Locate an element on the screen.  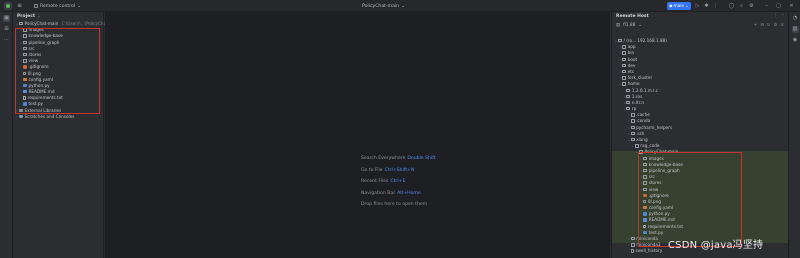
right-tool-stripe: ◔ ▥ ◉ is located at coordinates (794, 135).